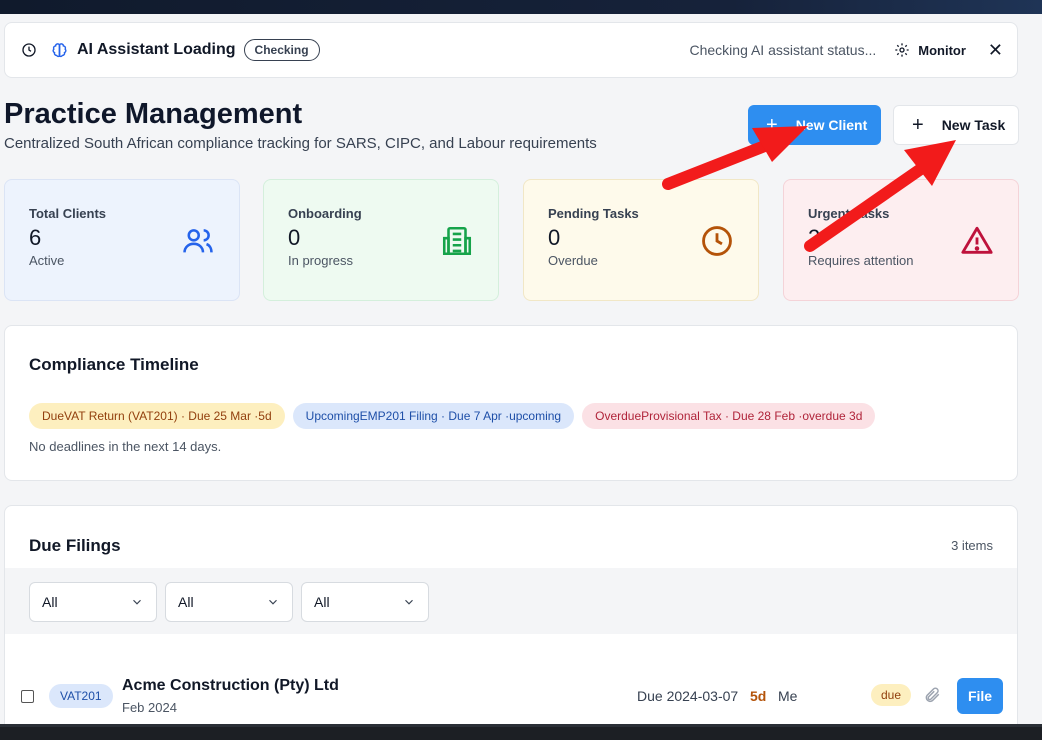 This screenshot has width=1042, height=740. I want to click on filings-title: Due Filings, so click(75, 545).